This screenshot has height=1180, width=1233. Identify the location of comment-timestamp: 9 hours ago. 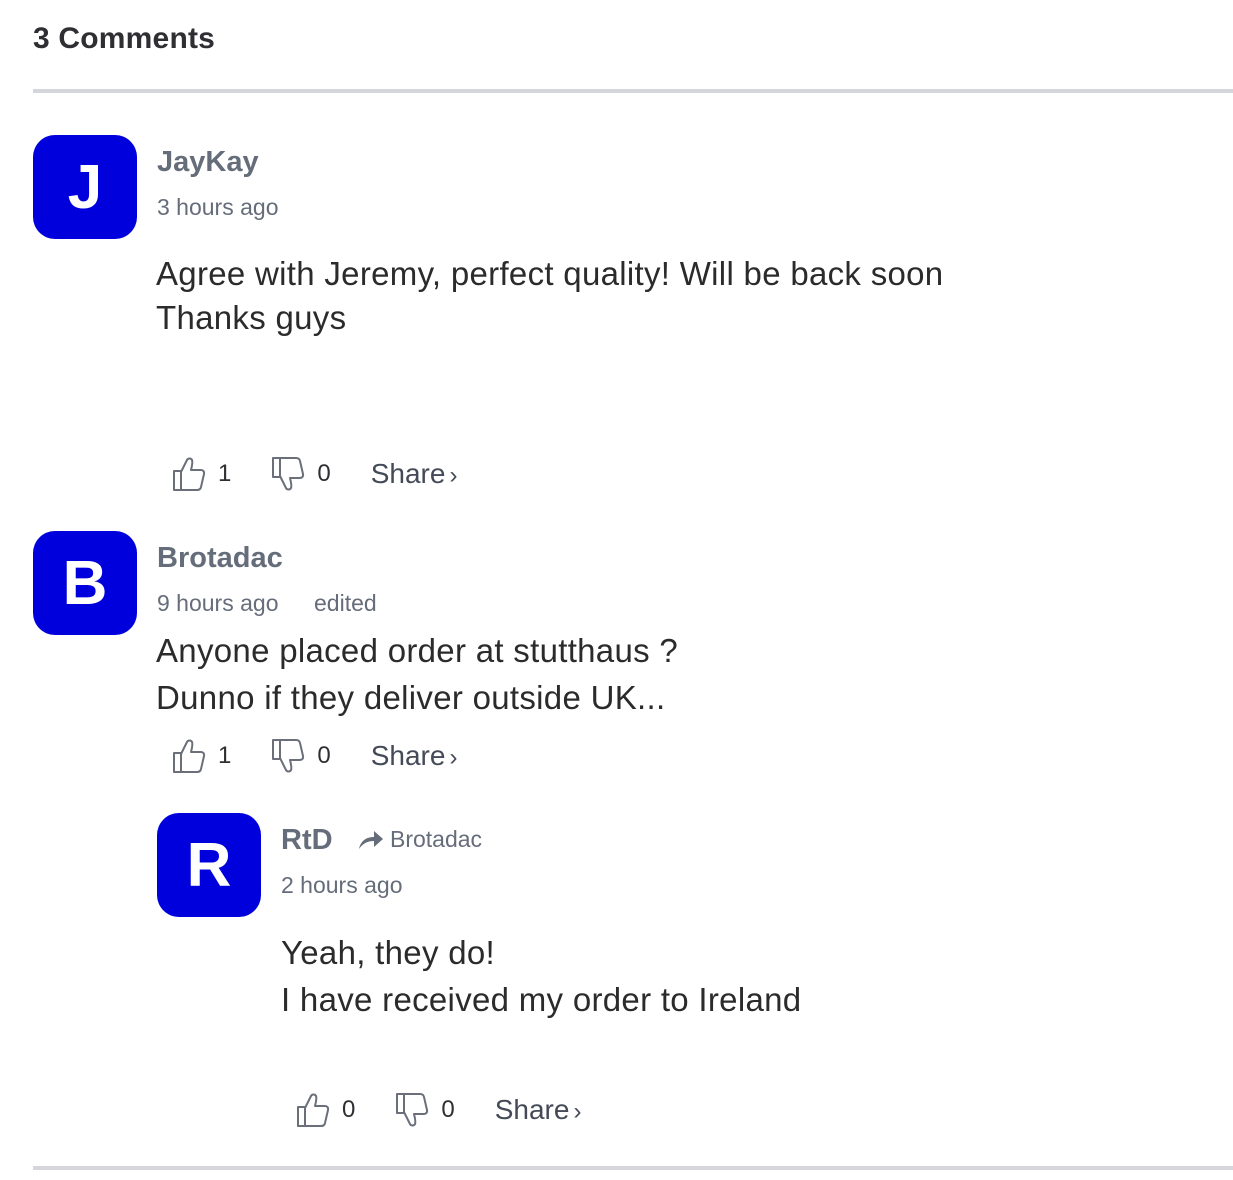
(217, 603).